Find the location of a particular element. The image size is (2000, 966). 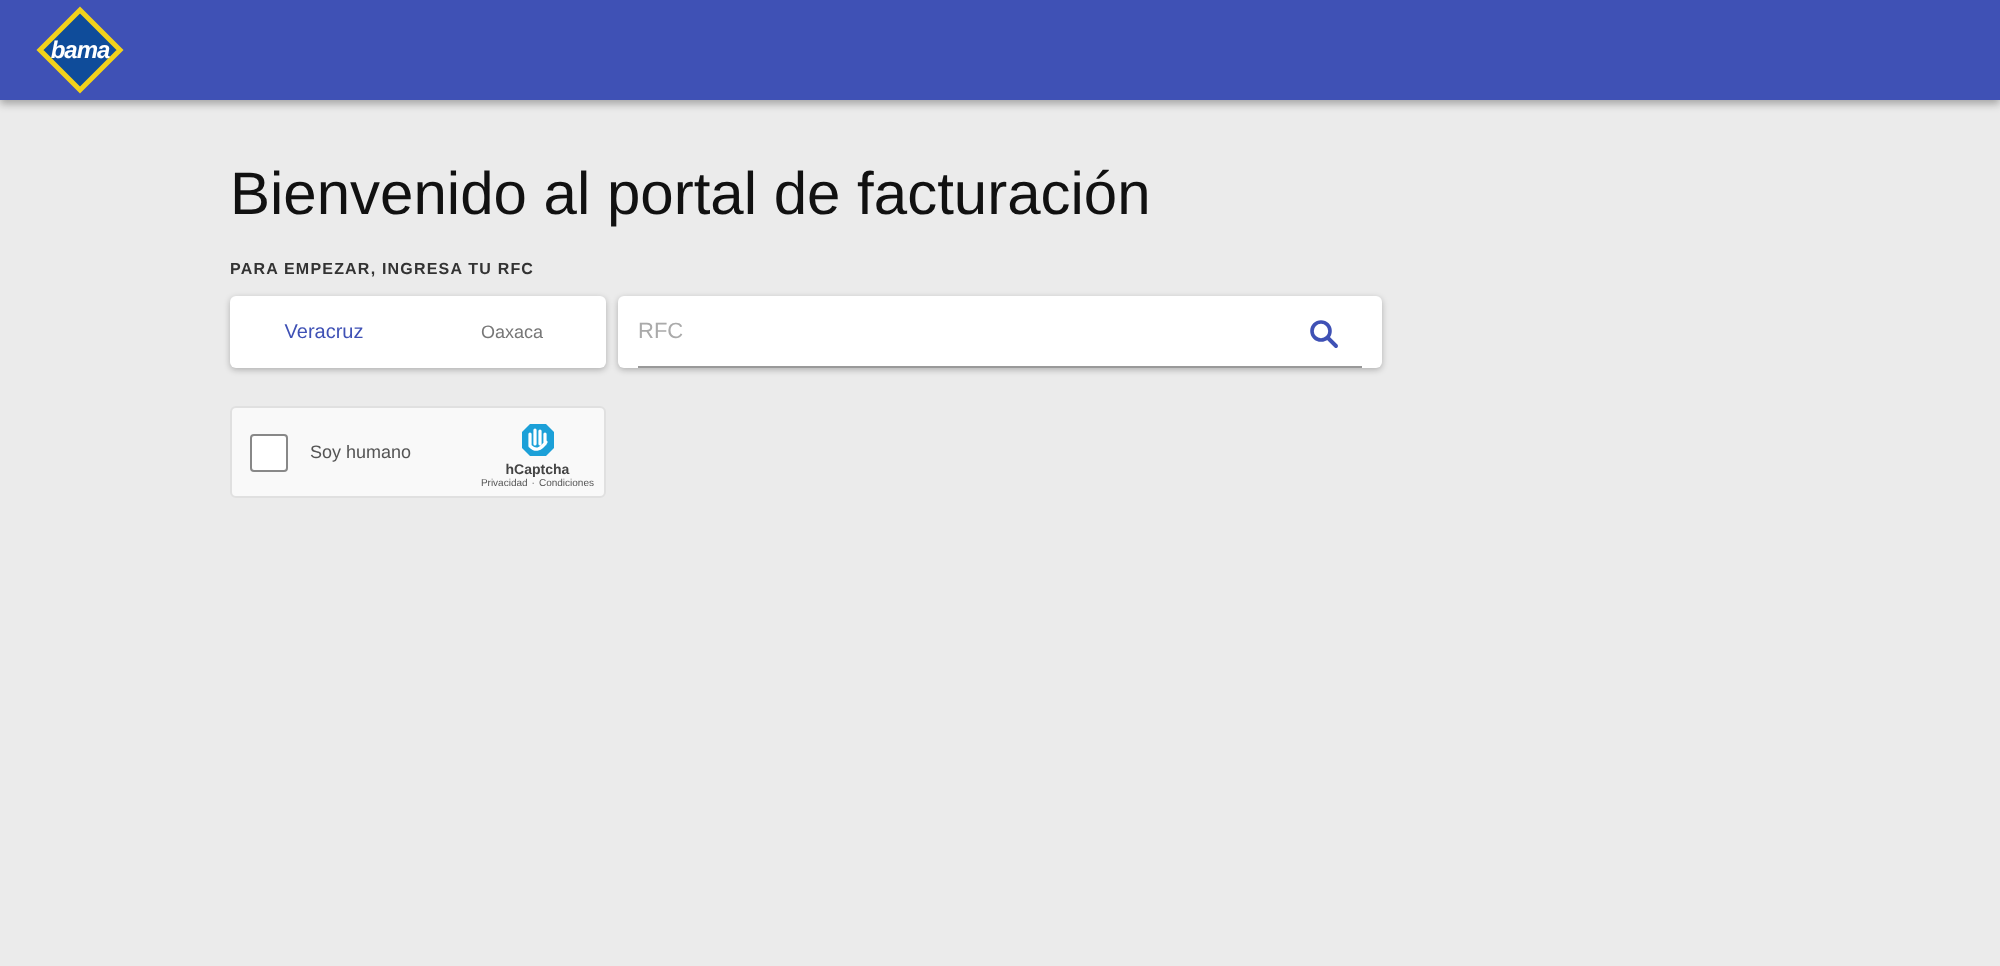

prompt-label: PARA EMPEZAR, INGRESA TU RFC is located at coordinates (383, 269).